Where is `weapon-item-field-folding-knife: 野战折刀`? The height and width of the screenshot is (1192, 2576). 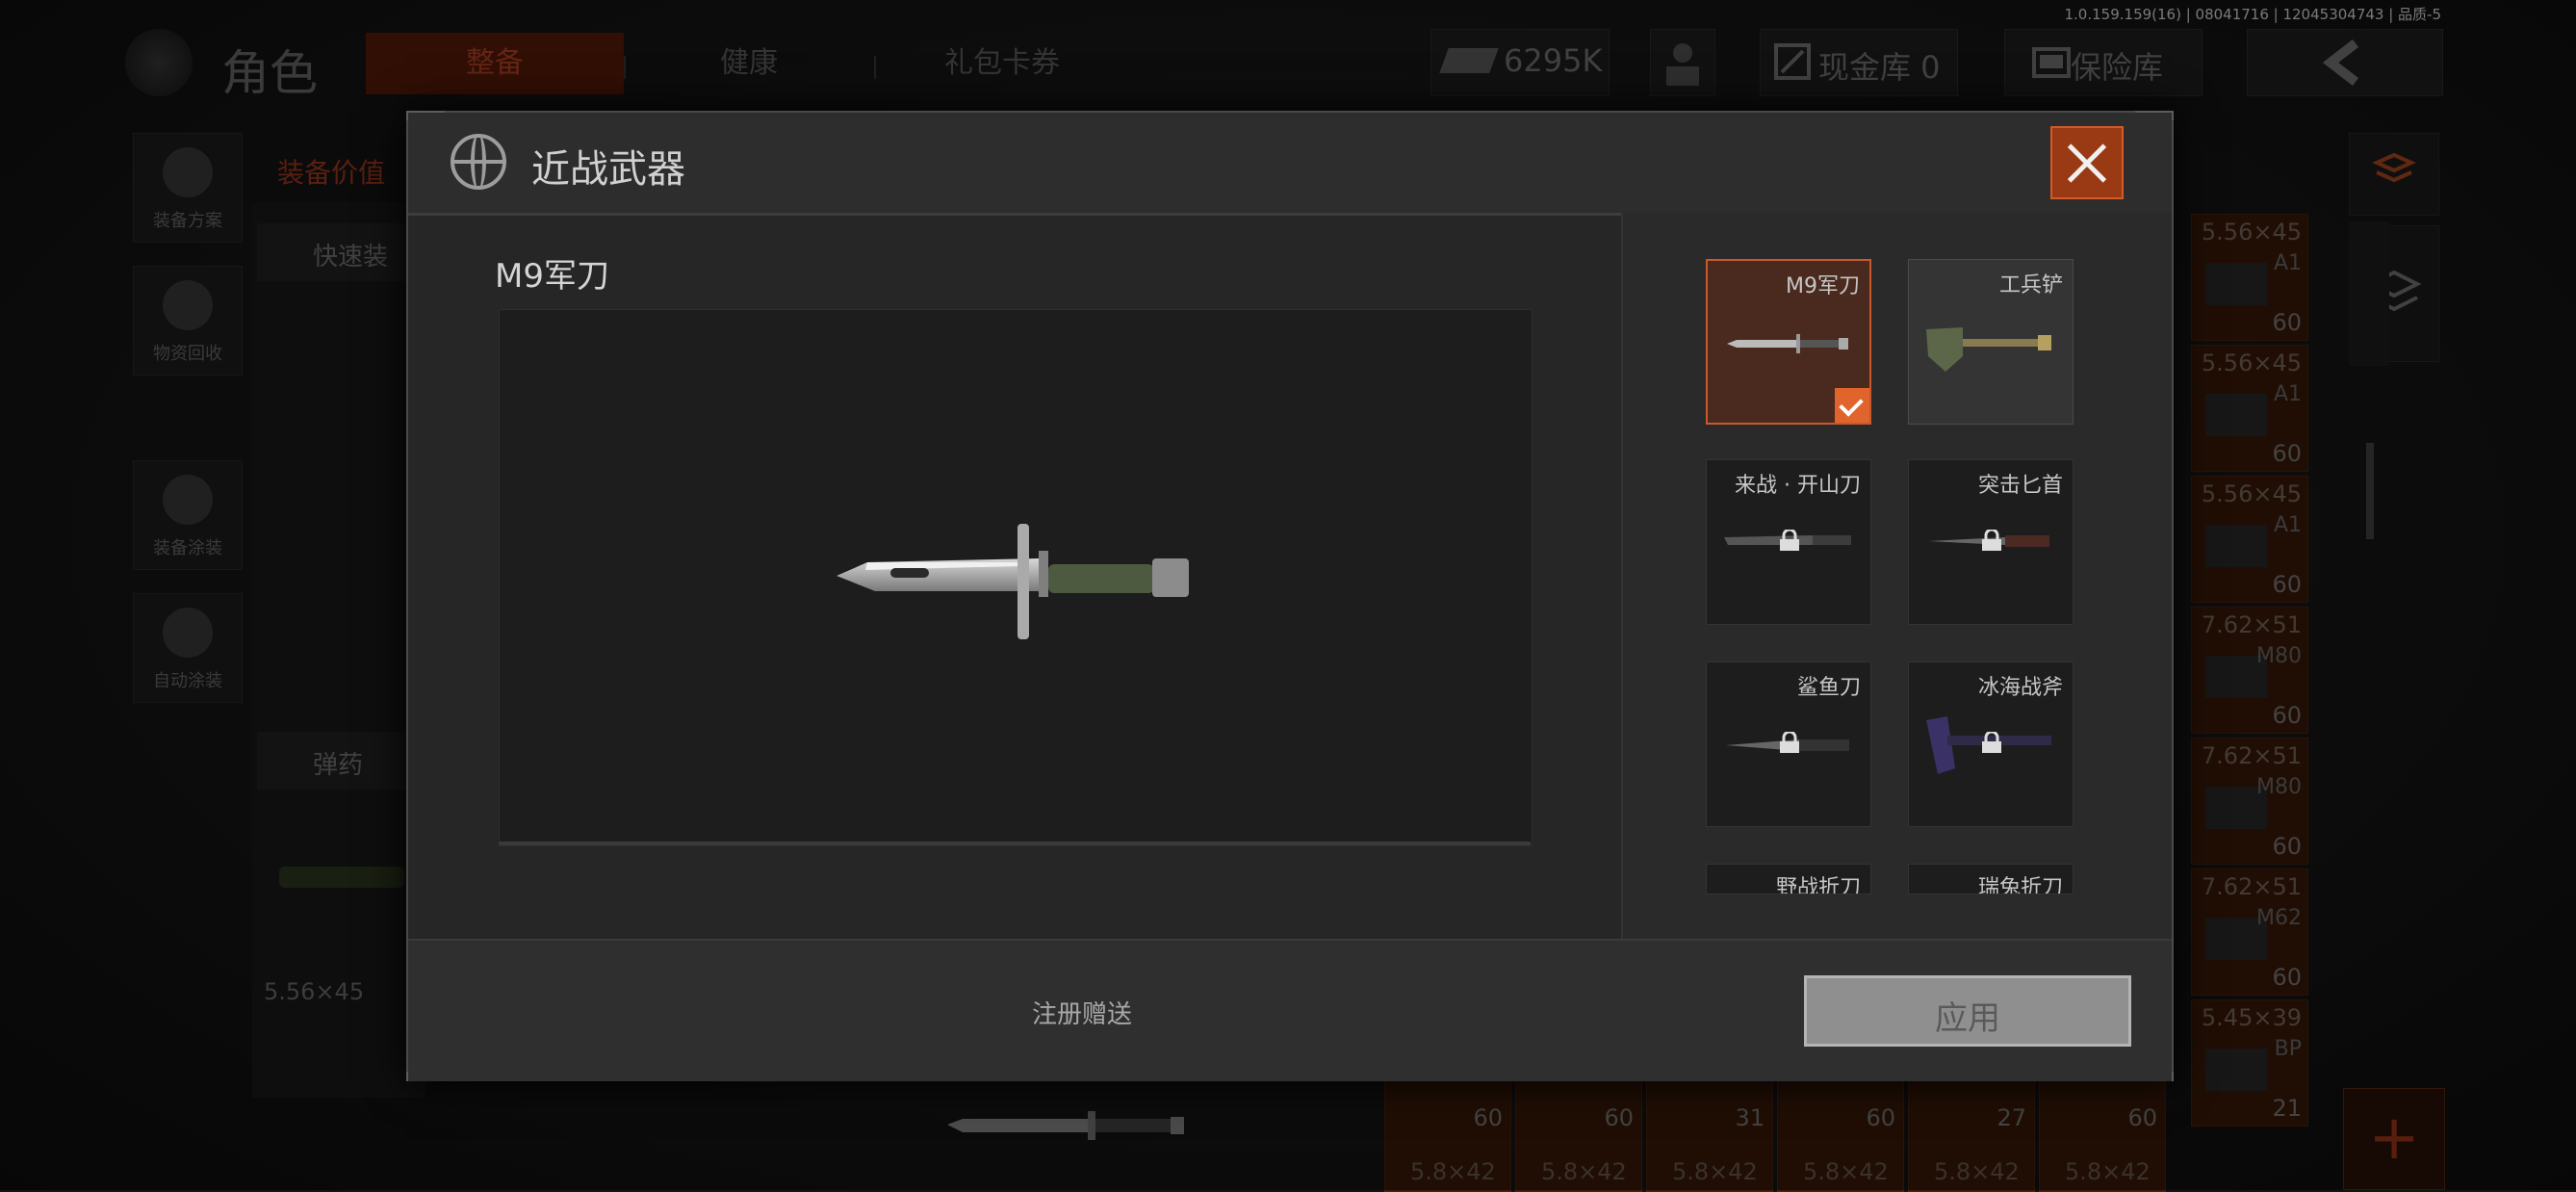
weapon-item-field-folding-knife: 野战折刀 is located at coordinates (1788, 879).